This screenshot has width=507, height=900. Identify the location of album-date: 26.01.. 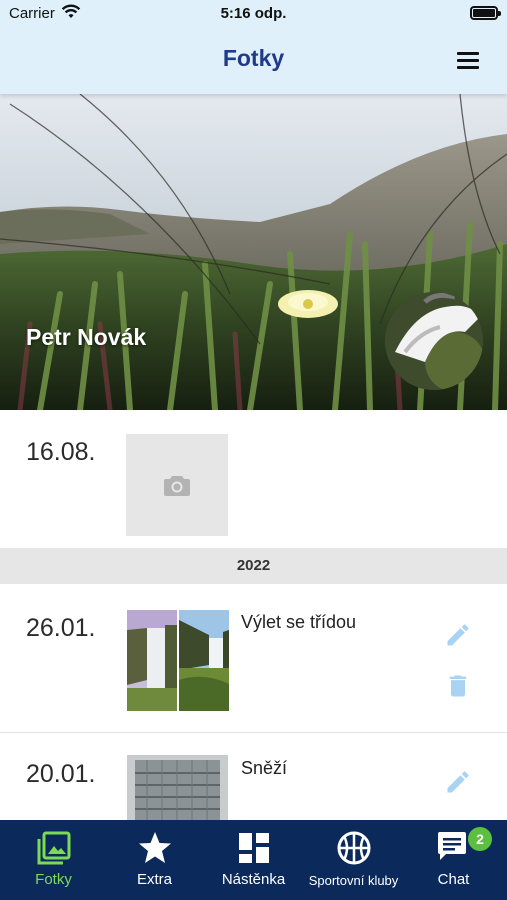
(61, 628).